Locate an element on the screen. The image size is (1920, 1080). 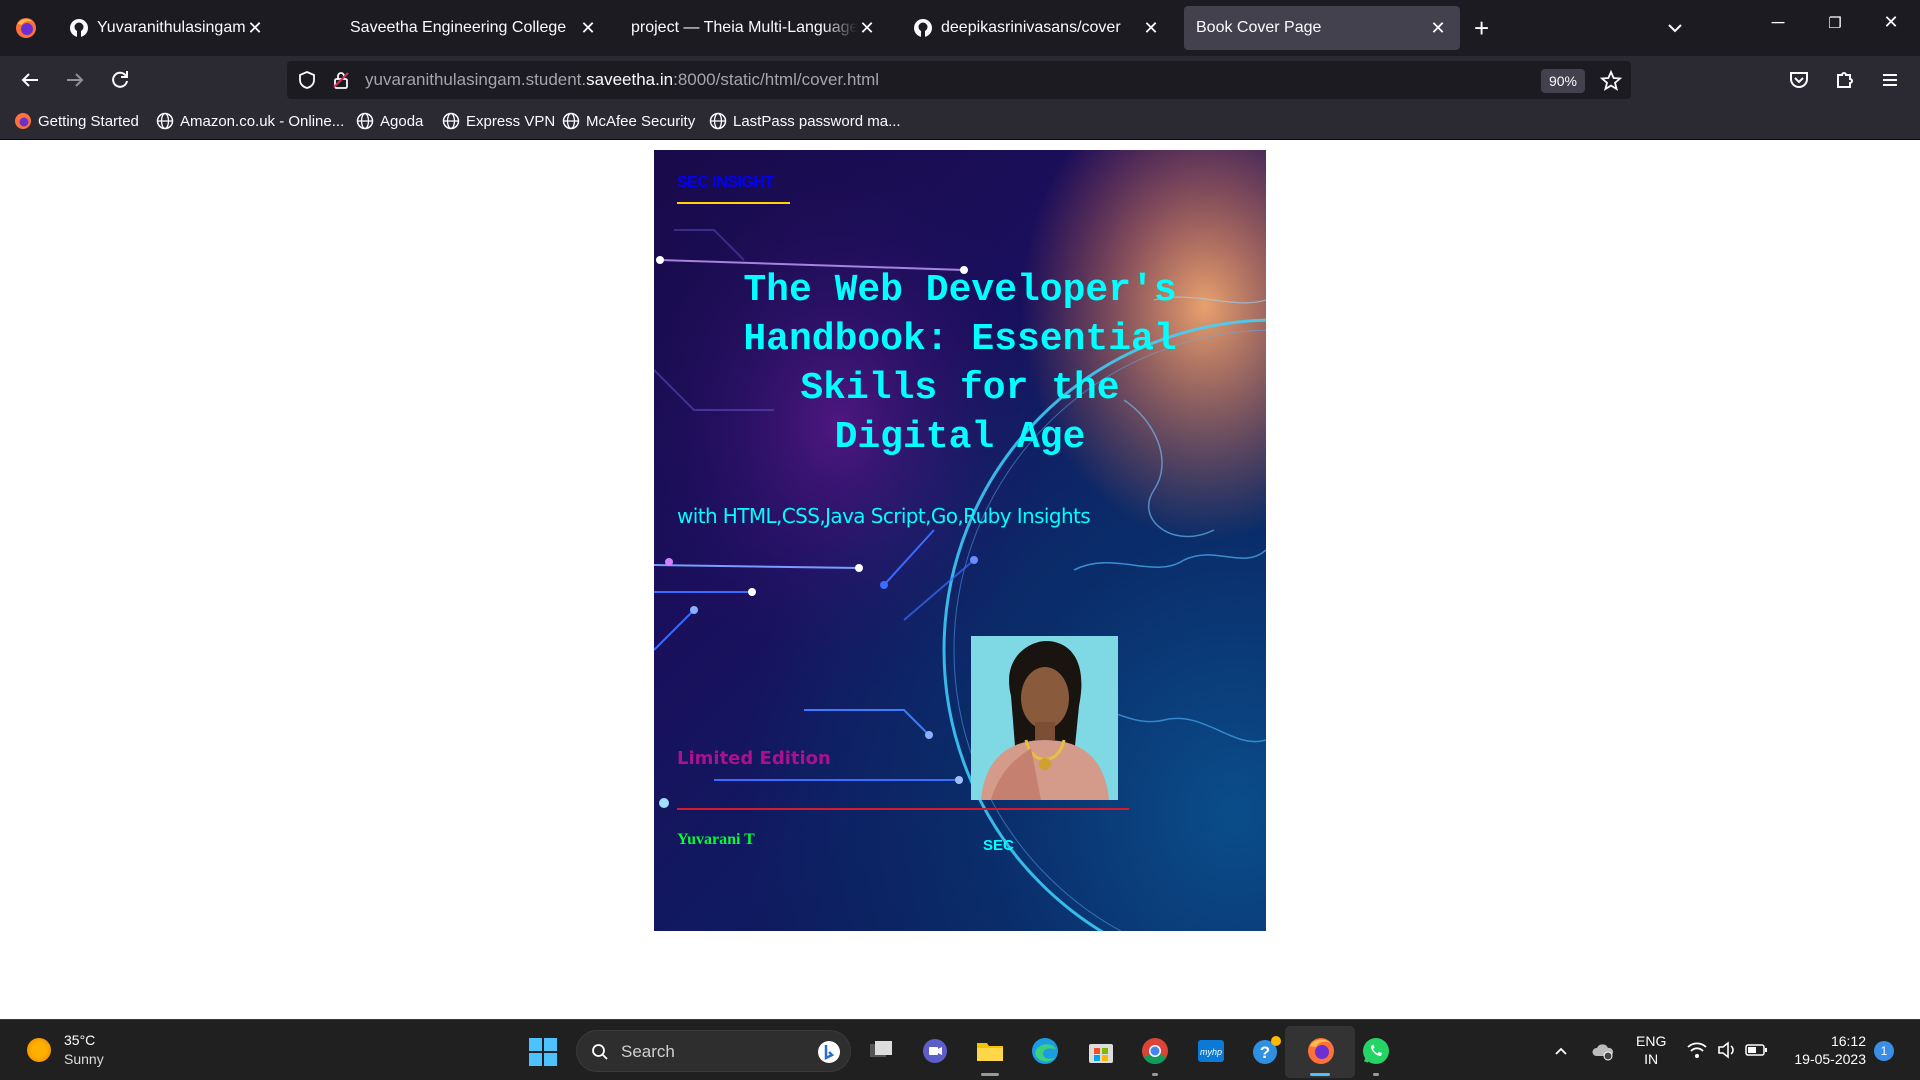
restore-button: ❐ is located at coordinates (1835, 23).